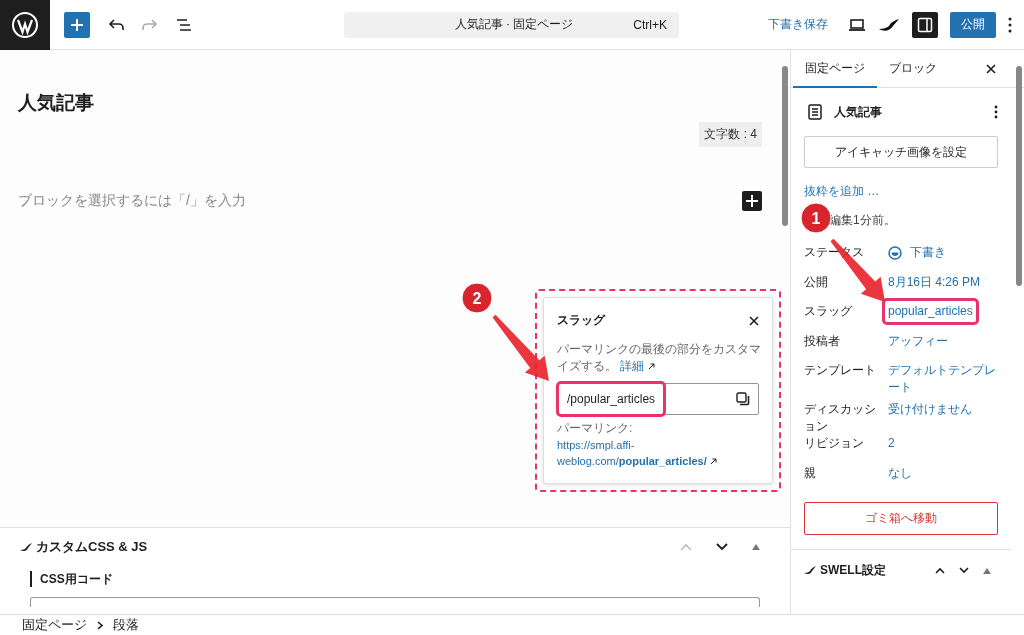  Describe the element at coordinates (390, 105) in the screenshot. I see `post-title: 人気記事` at that location.